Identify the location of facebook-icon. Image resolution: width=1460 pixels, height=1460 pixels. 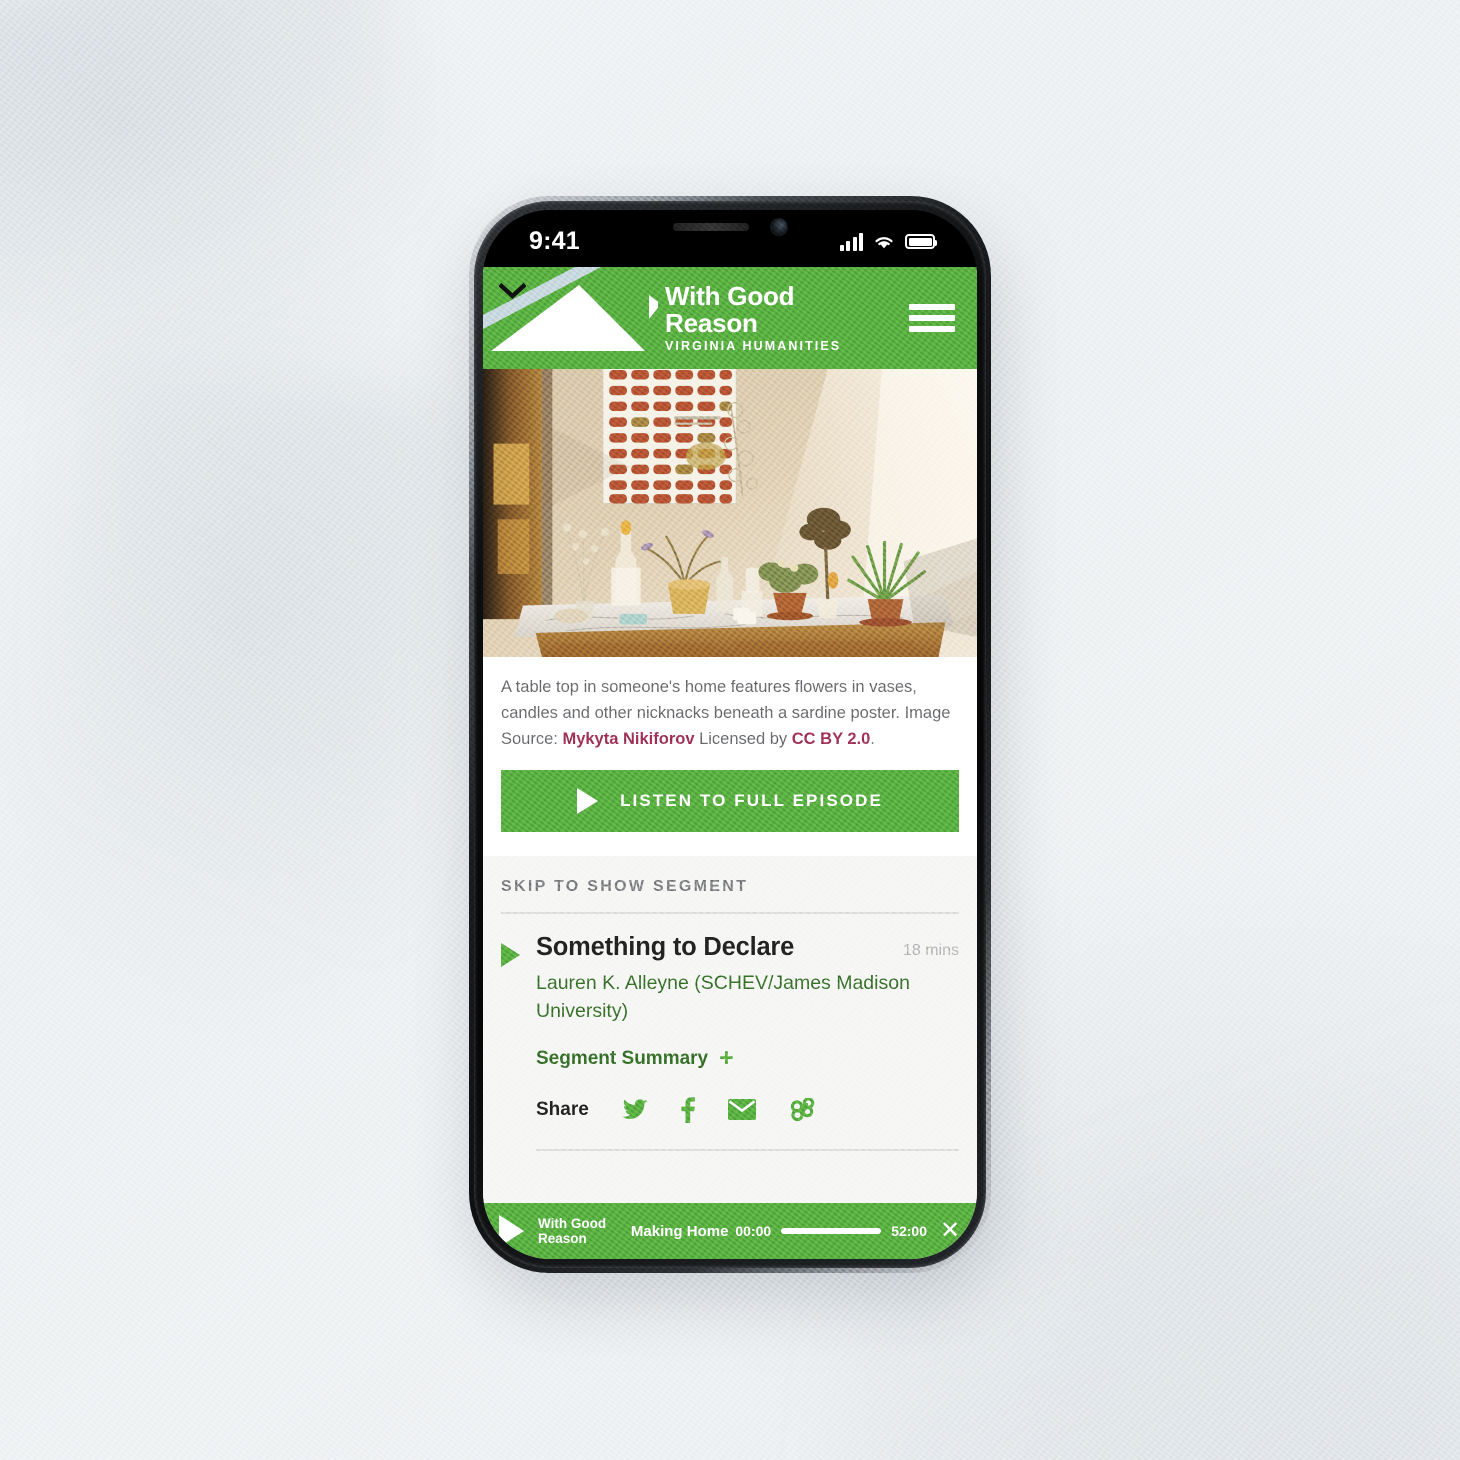
(688, 1109).